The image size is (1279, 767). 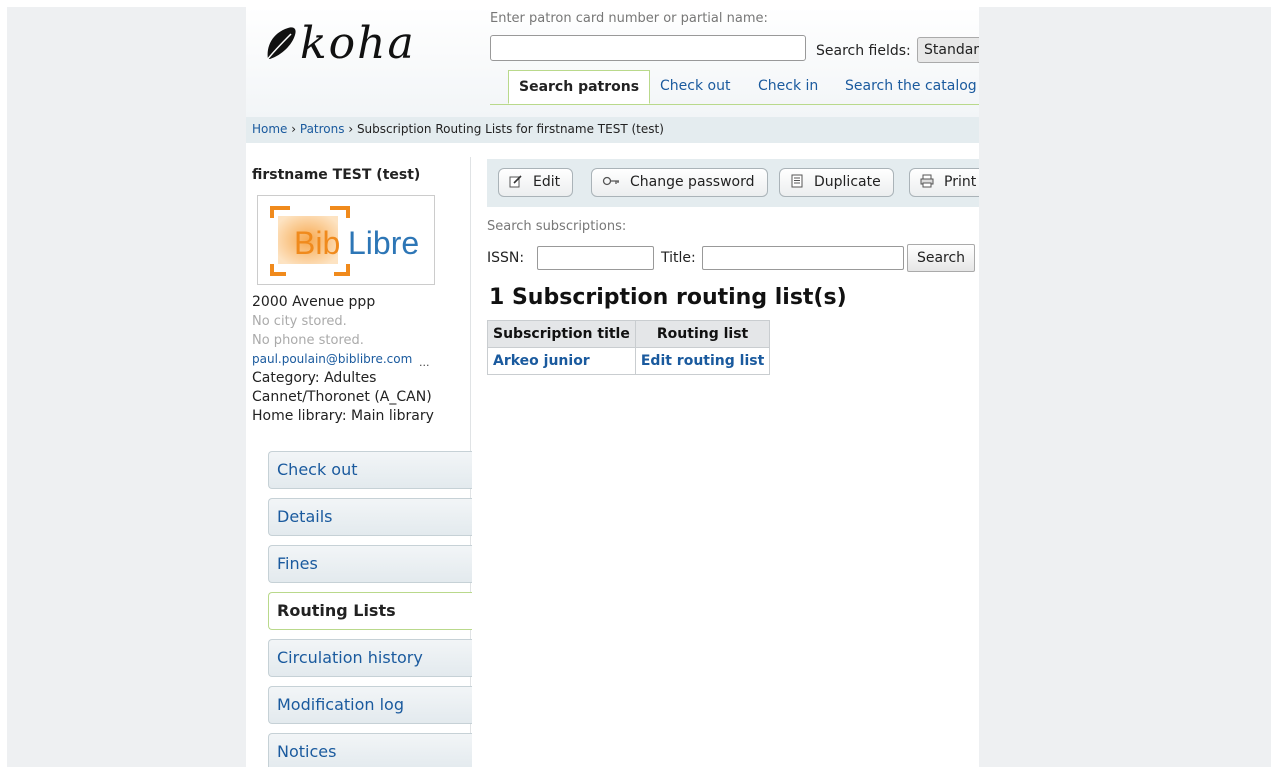 I want to click on edit-routing-list-link: Edit routing list, so click(x=702, y=361).